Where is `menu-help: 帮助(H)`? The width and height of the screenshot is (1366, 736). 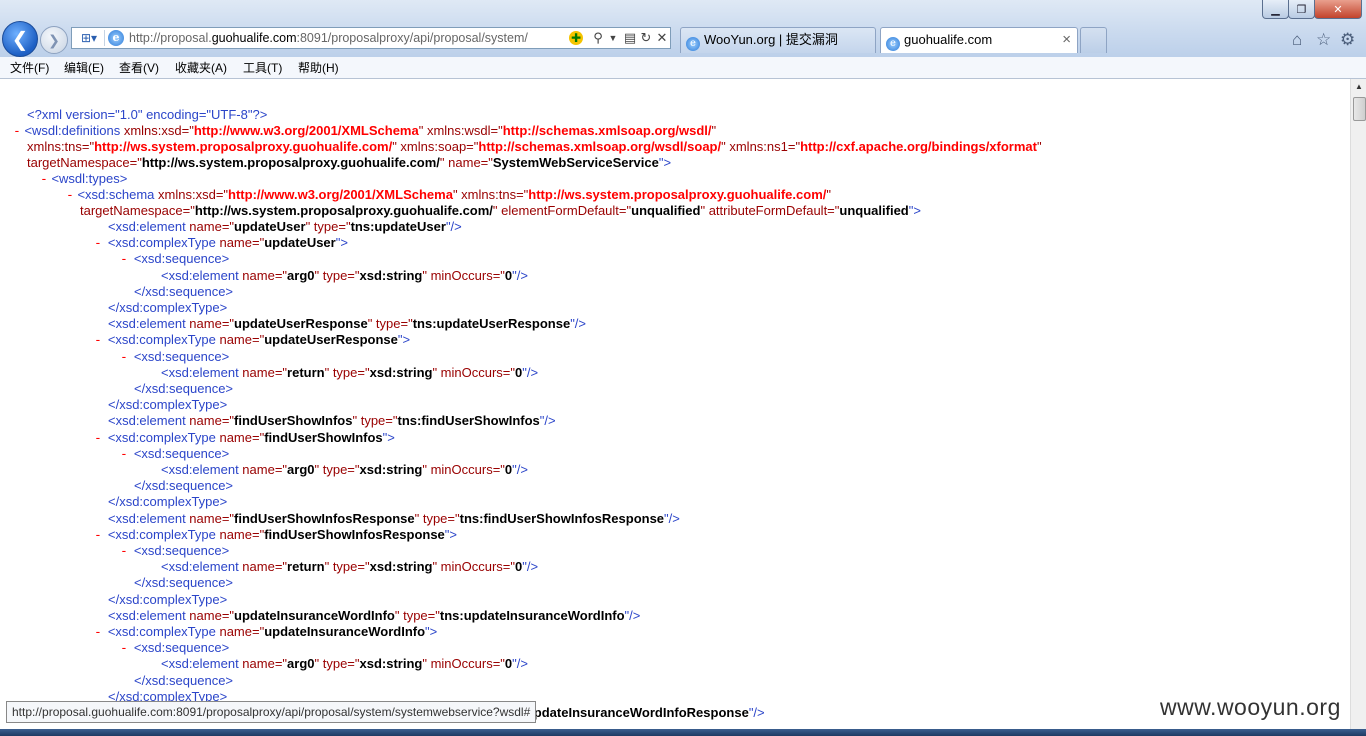 menu-help: 帮助(H) is located at coordinates (318, 67).